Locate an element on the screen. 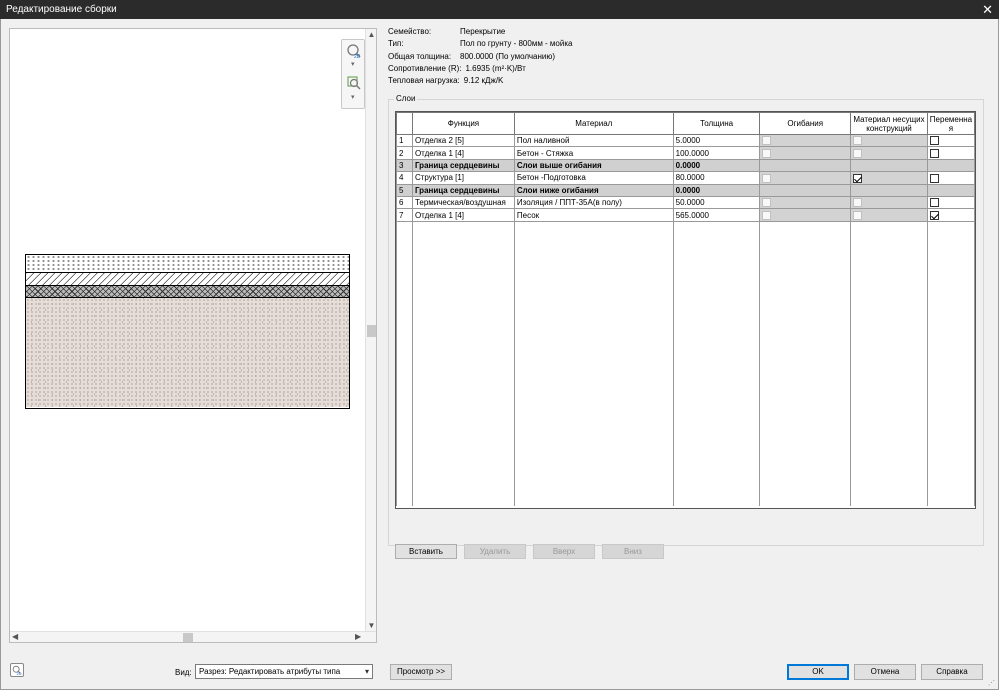 This screenshot has height=690, width=999. col-header-index is located at coordinates (404, 123).